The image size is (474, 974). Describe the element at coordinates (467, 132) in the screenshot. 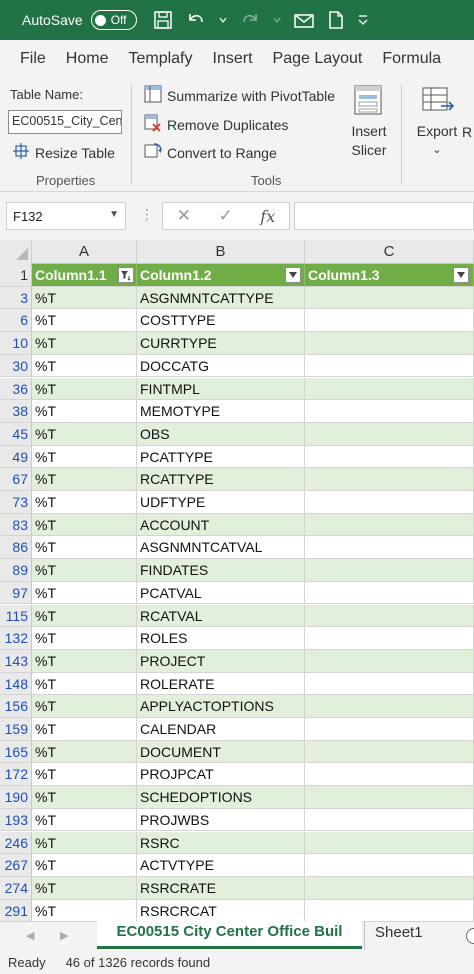

I see `refresh-label-partial: R` at that location.